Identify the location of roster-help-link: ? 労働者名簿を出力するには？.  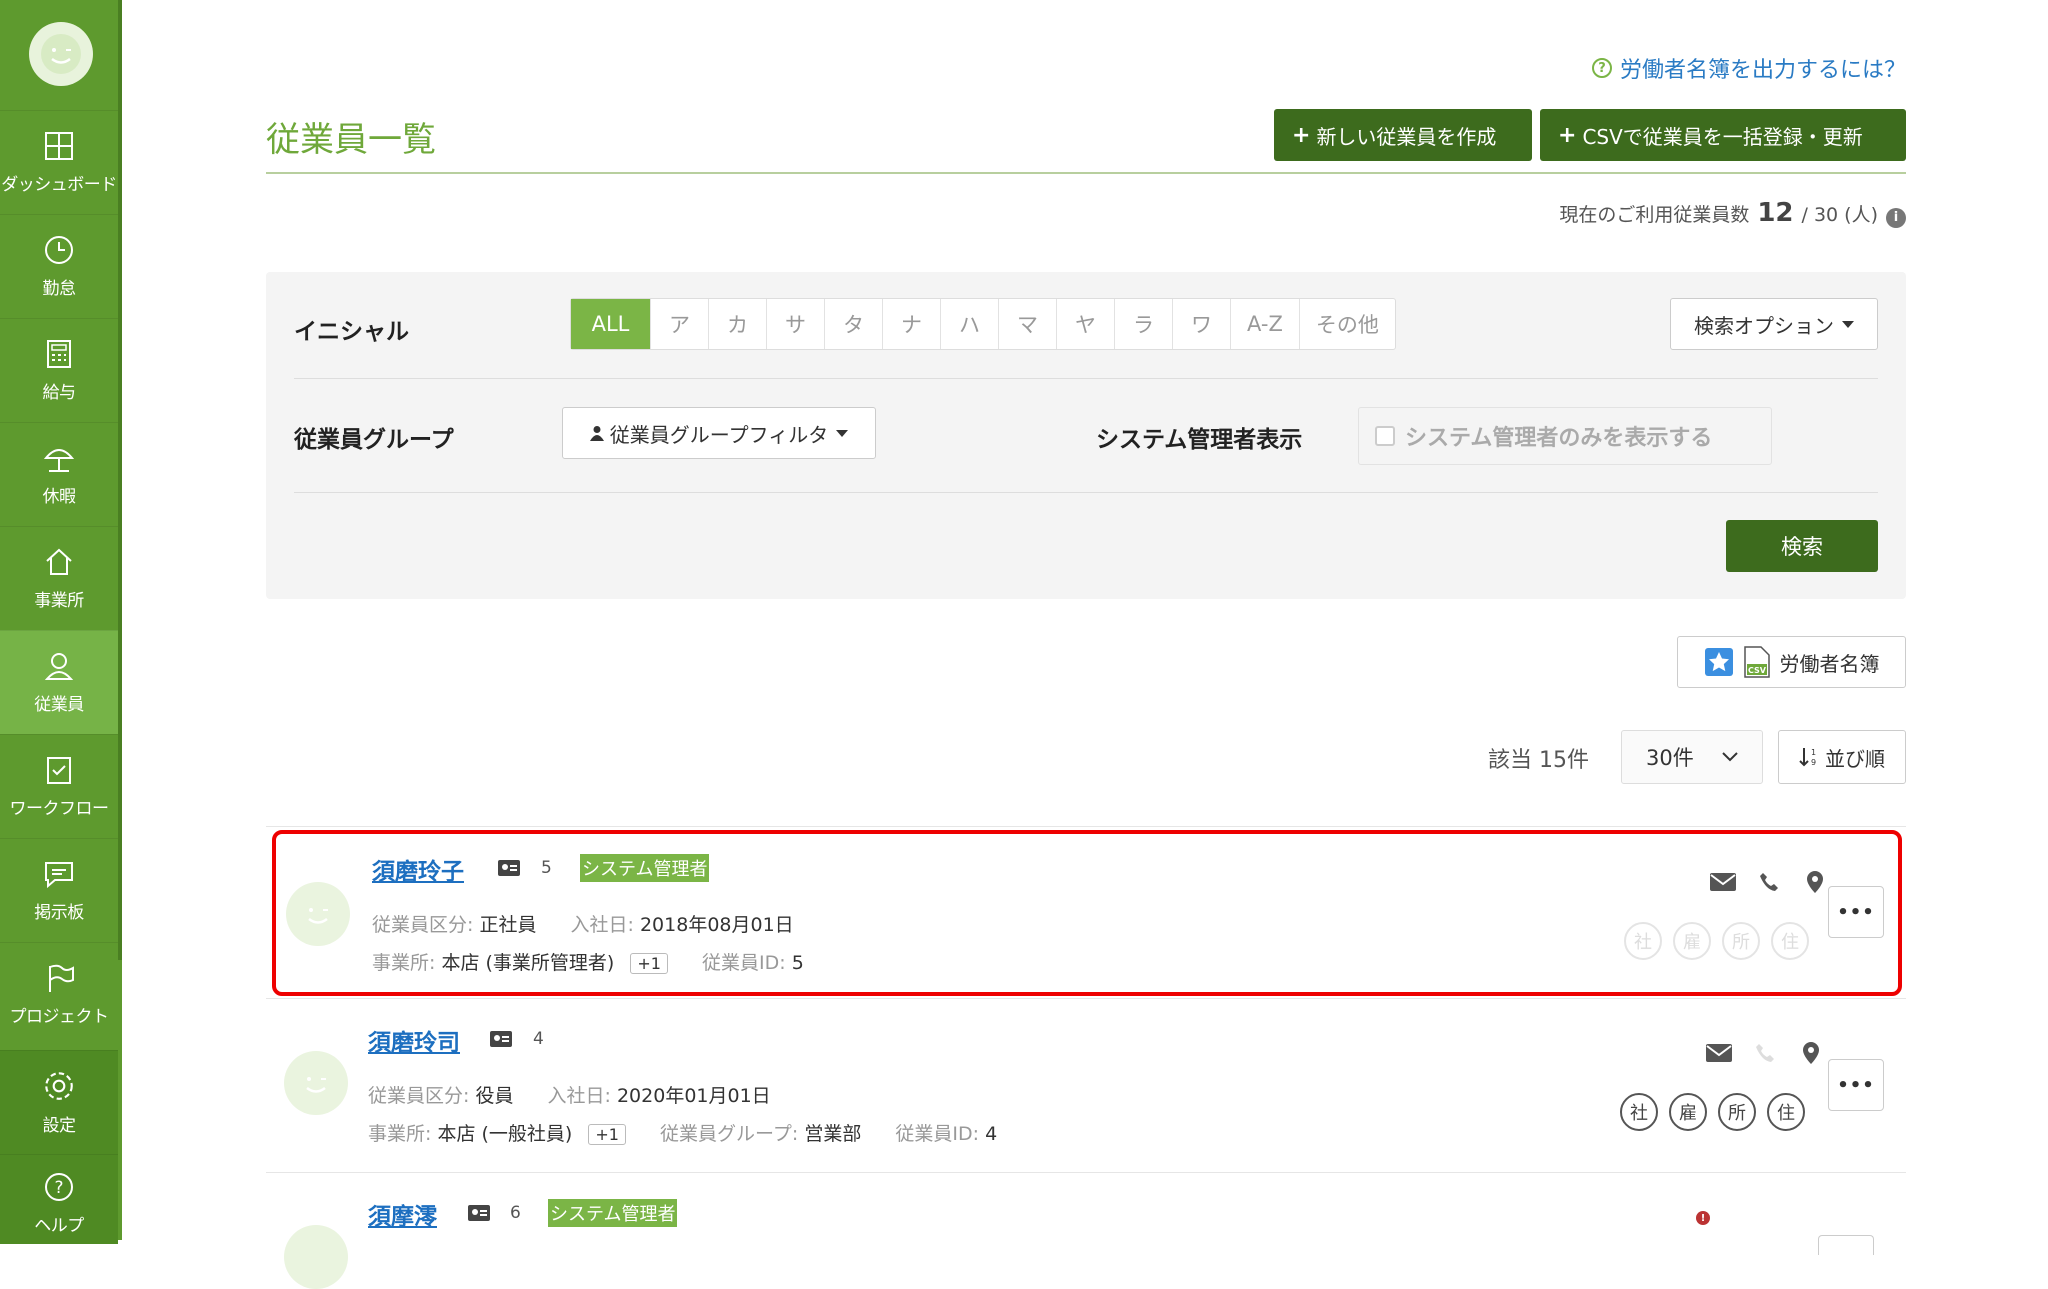
(1748, 68).